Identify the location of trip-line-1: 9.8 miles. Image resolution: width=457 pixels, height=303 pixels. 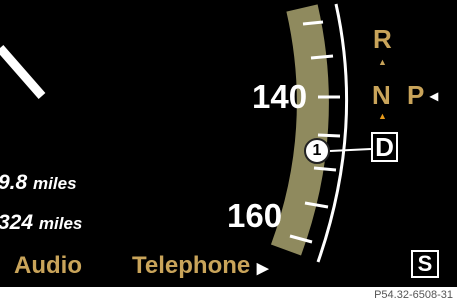
(38, 183).